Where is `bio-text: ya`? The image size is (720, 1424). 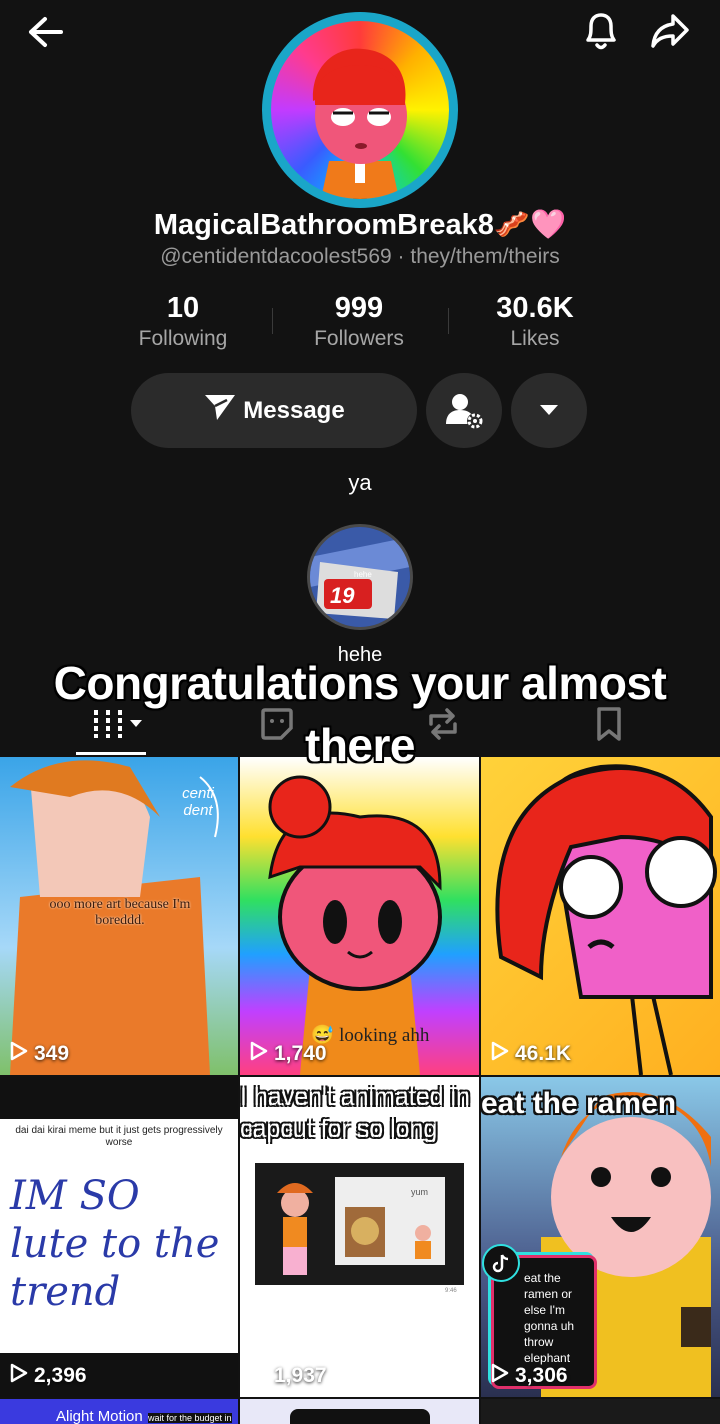 bio-text: ya is located at coordinates (360, 482).